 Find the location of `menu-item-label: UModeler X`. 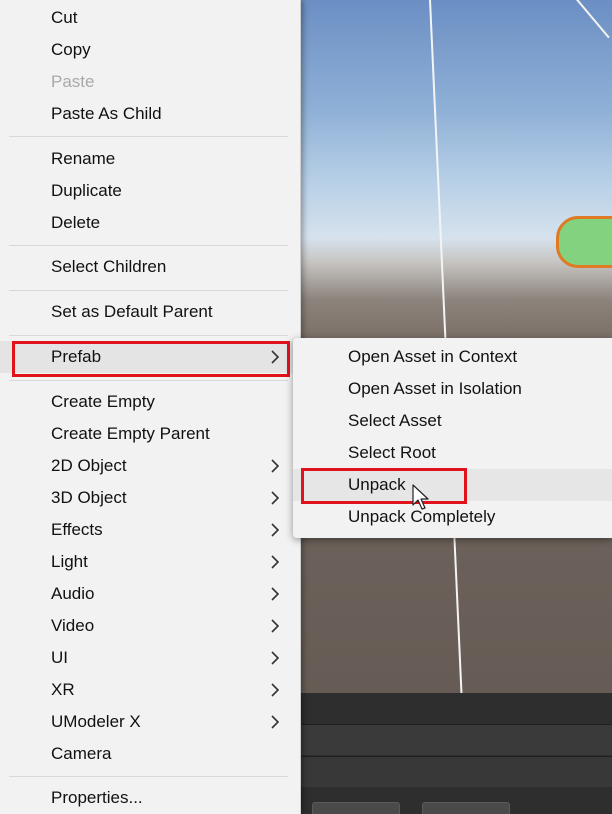

menu-item-label: UModeler X is located at coordinates (96, 721).